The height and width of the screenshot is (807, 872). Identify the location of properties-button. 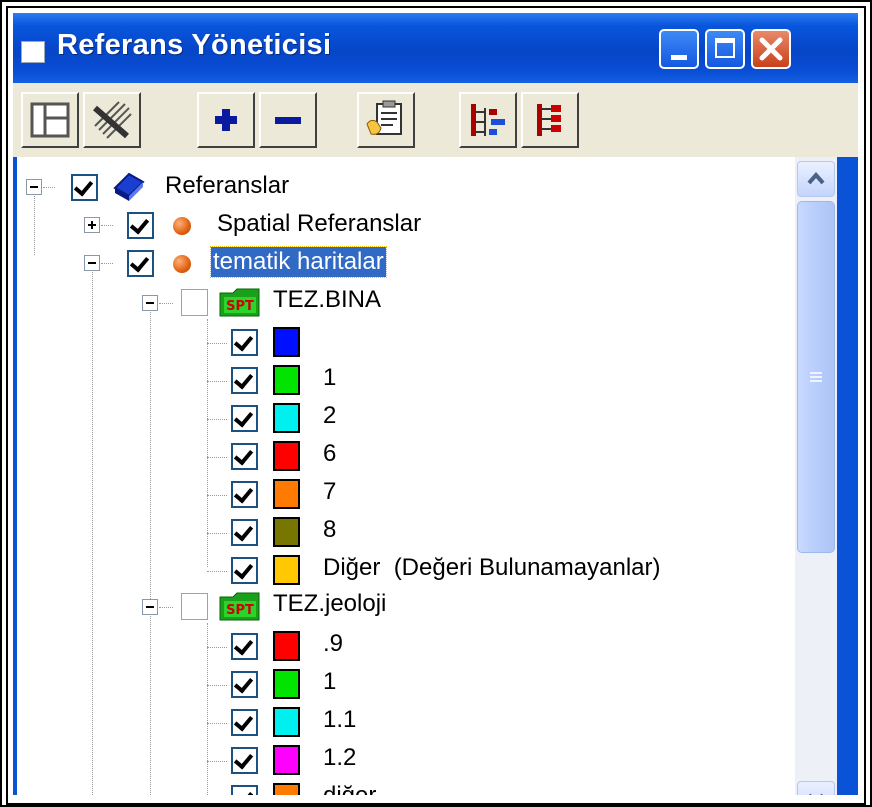
(386, 120).